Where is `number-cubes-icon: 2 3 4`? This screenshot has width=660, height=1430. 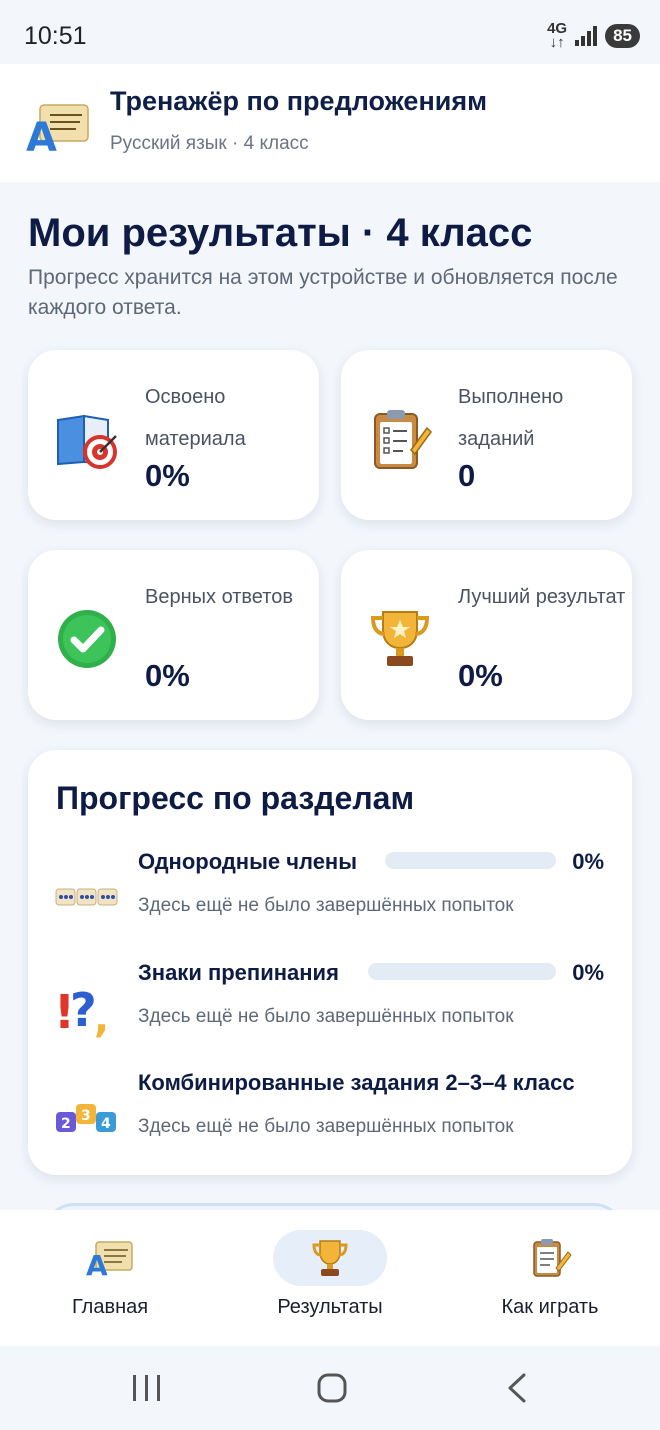 number-cubes-icon: 2 3 4 is located at coordinates (86, 1118).